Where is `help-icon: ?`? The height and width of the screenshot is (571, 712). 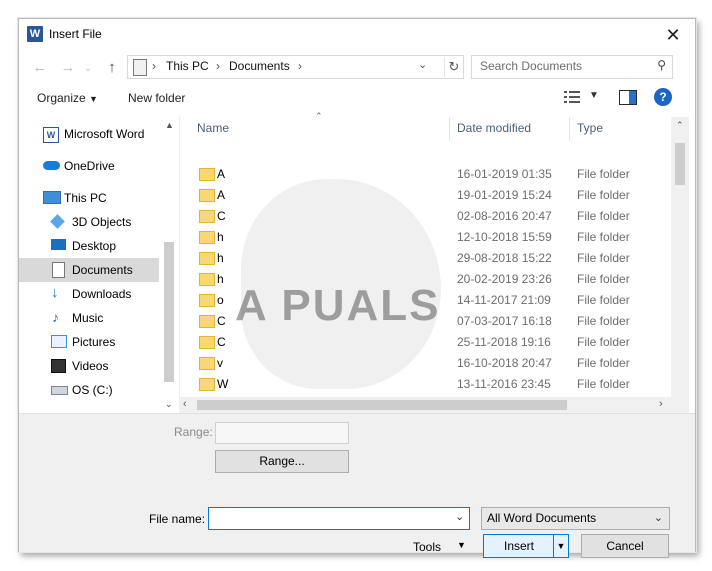 help-icon: ? is located at coordinates (663, 97).